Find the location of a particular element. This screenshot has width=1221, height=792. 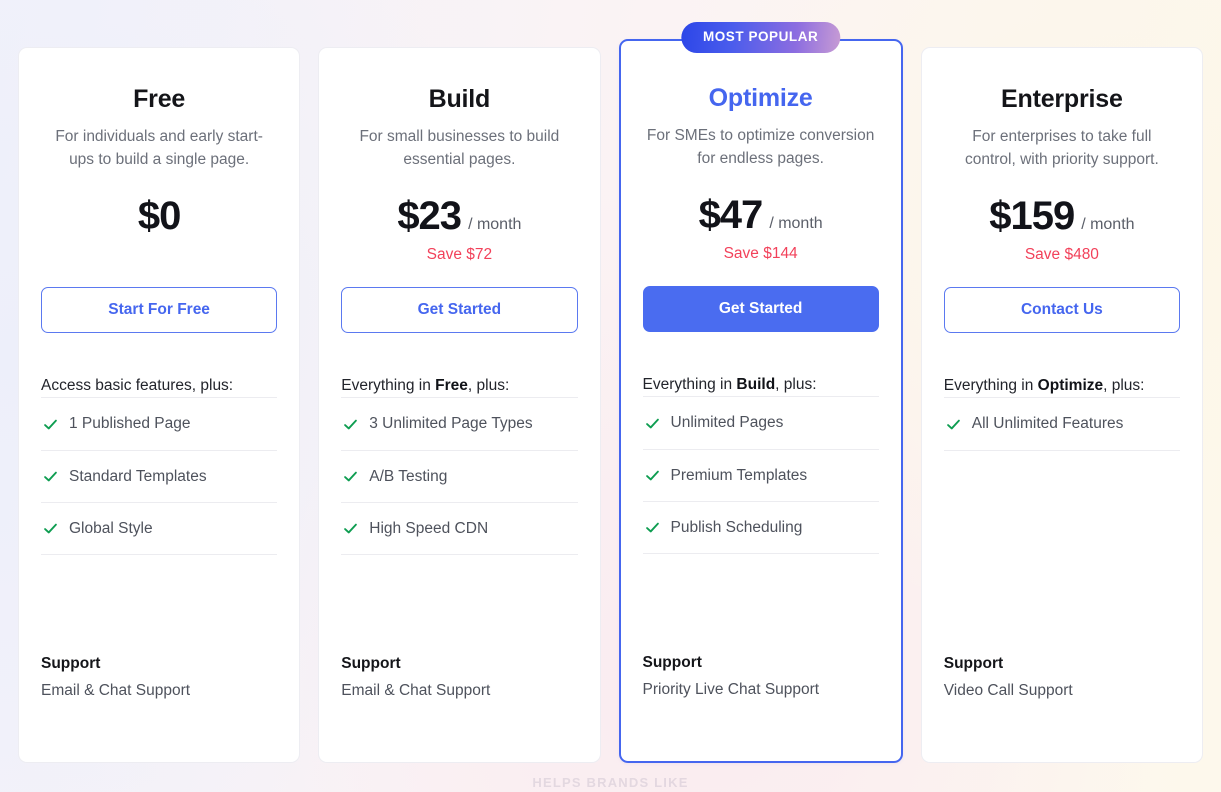

support-value: Priority Live Chat Support is located at coordinates (731, 690).